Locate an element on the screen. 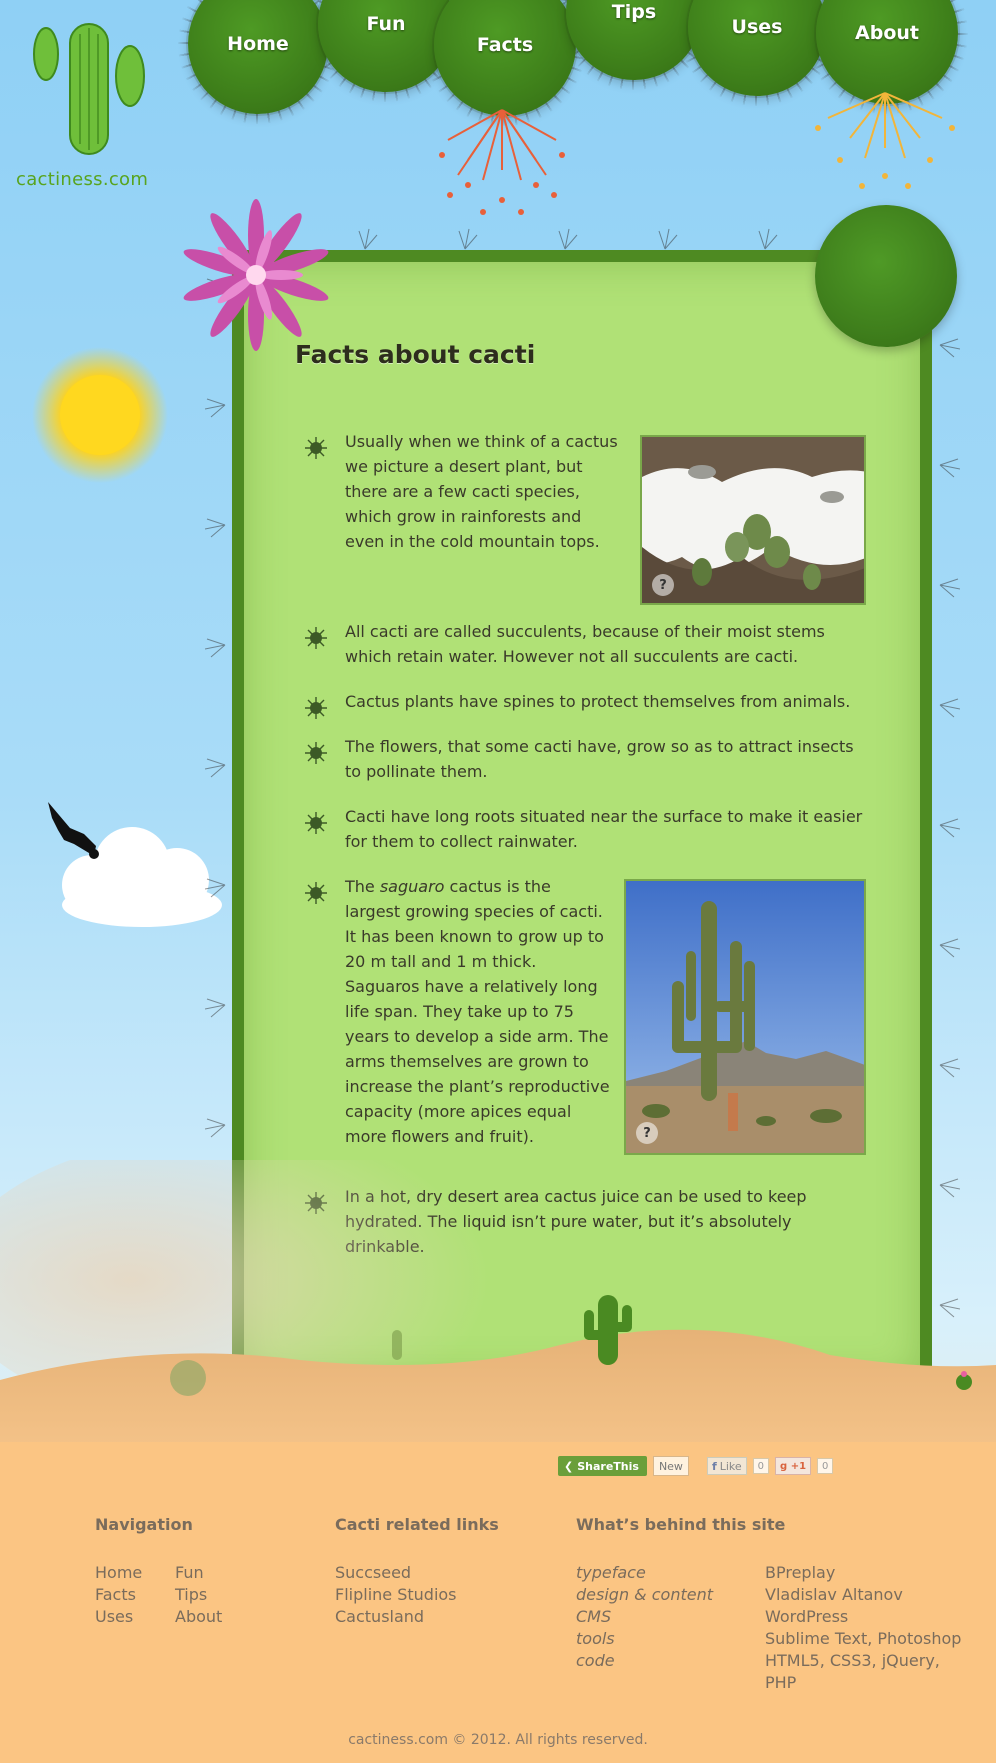 Image resolution: width=996 pixels, height=1763 pixels. red-flower-burst-icon is located at coordinates (502, 162).